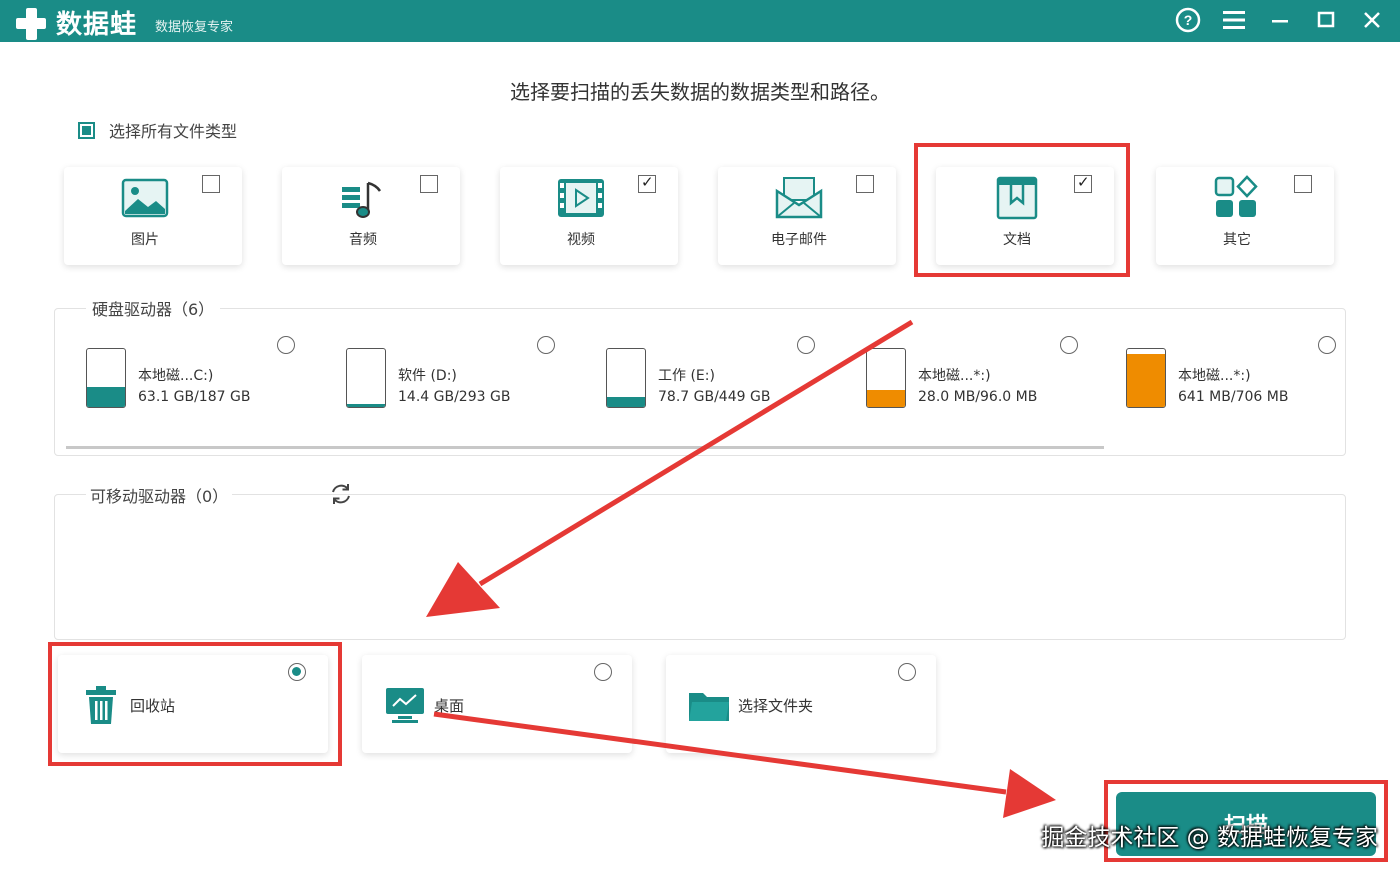 The width and height of the screenshot is (1400, 872). I want to click on location-radio-folder, so click(907, 672).